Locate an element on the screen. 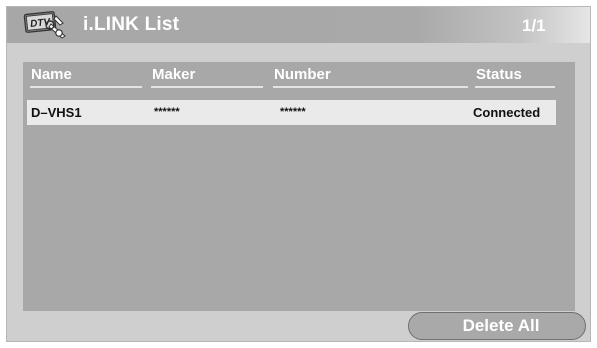  column-header-name-label: Name is located at coordinates (51, 74).